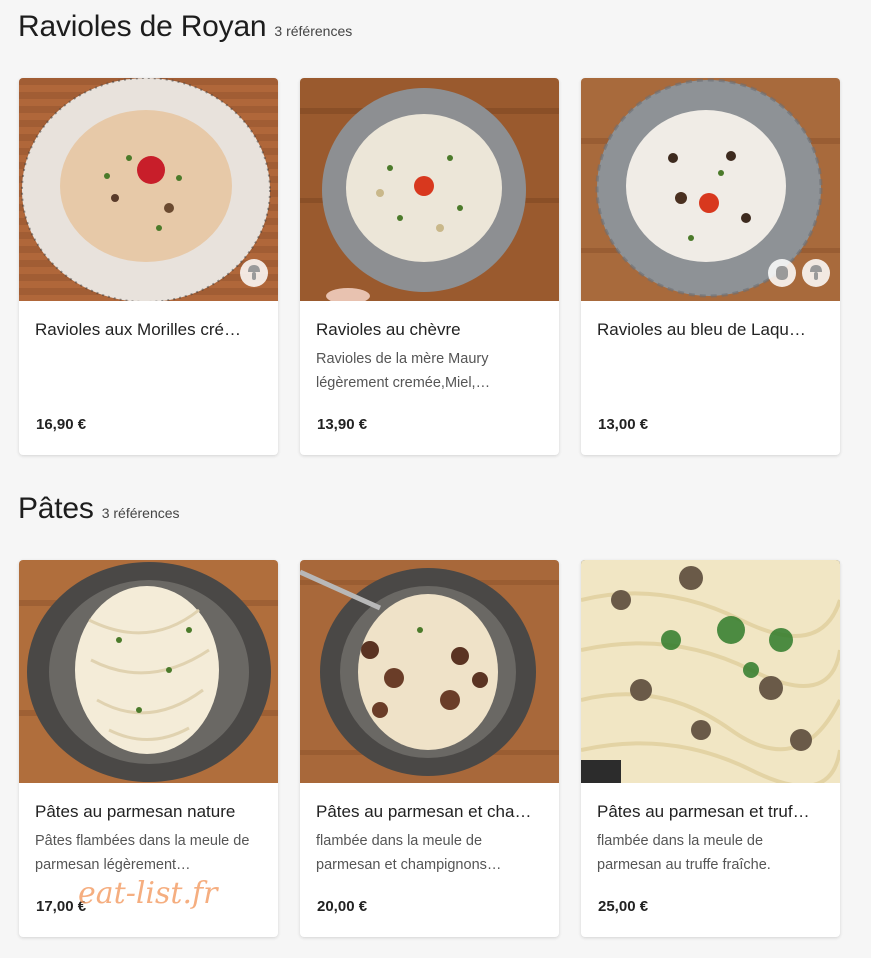 Image resolution: width=871 pixels, height=958 pixels. I want to click on cheese-icon, so click(782, 273).